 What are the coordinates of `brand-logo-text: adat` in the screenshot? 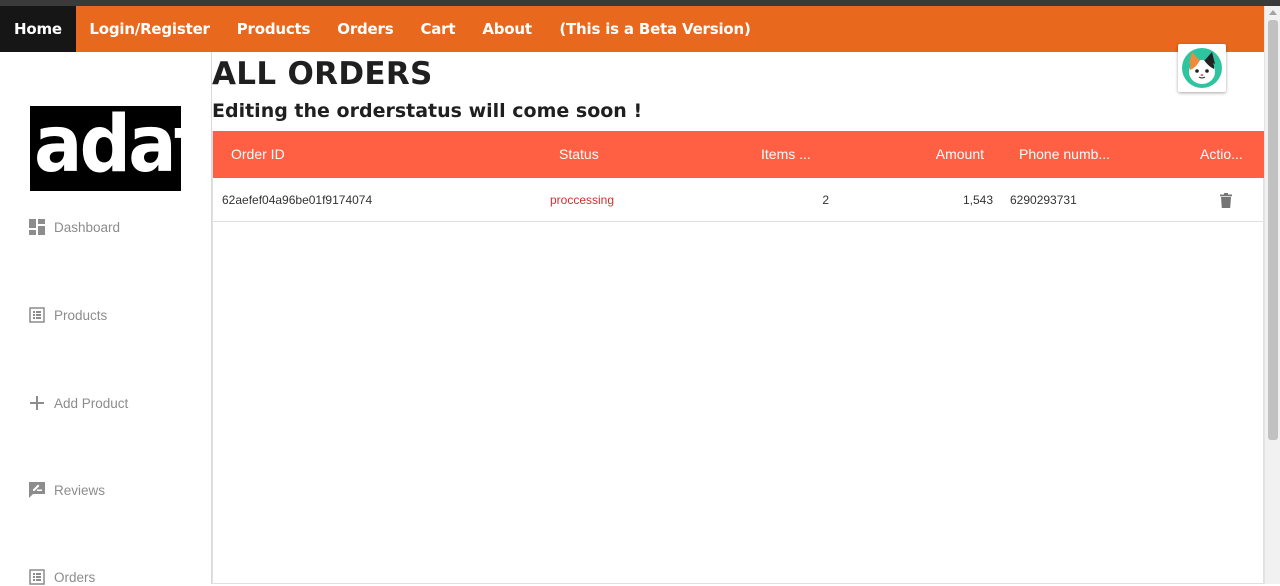 It's located at (107, 148).